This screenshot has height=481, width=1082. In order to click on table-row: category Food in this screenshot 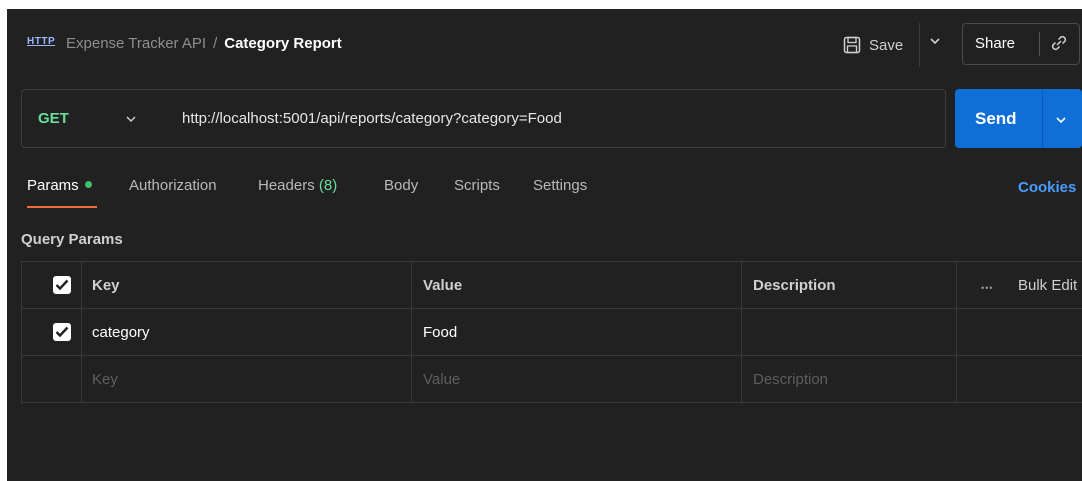, I will do `click(552, 332)`.